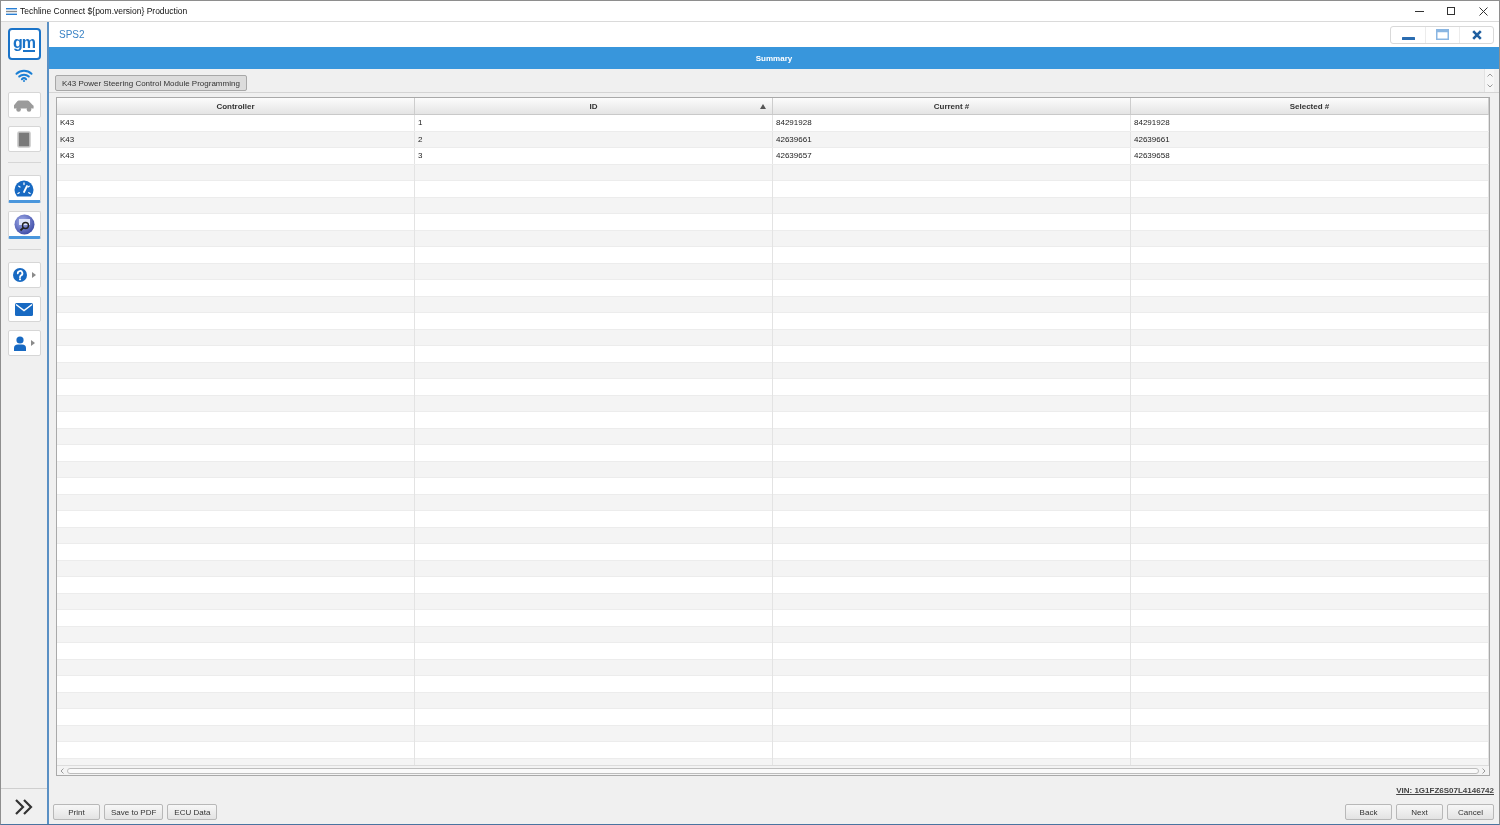 The width and height of the screenshot is (1500, 825). What do you see at coordinates (19, 275) in the screenshot?
I see `help-icon` at bounding box center [19, 275].